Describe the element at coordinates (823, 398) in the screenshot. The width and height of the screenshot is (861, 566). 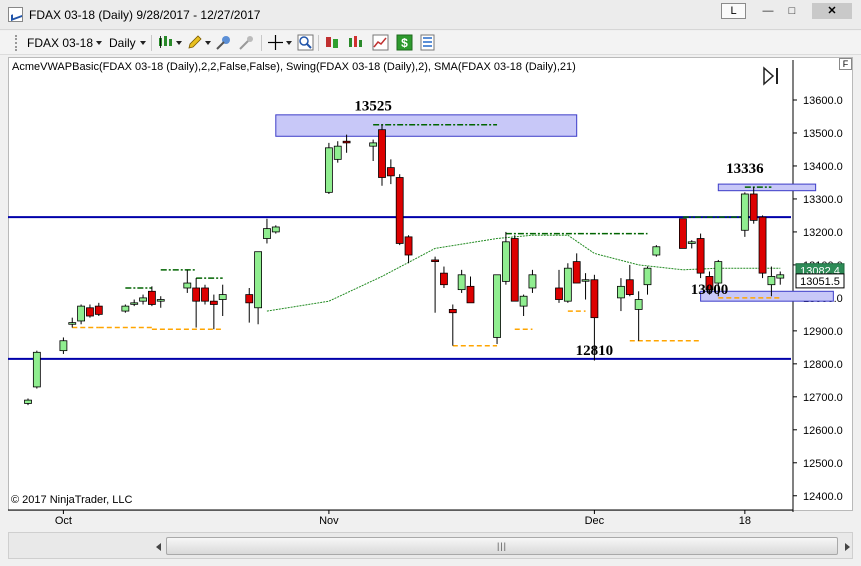
I see `y-tick-label: 12700.0` at that location.